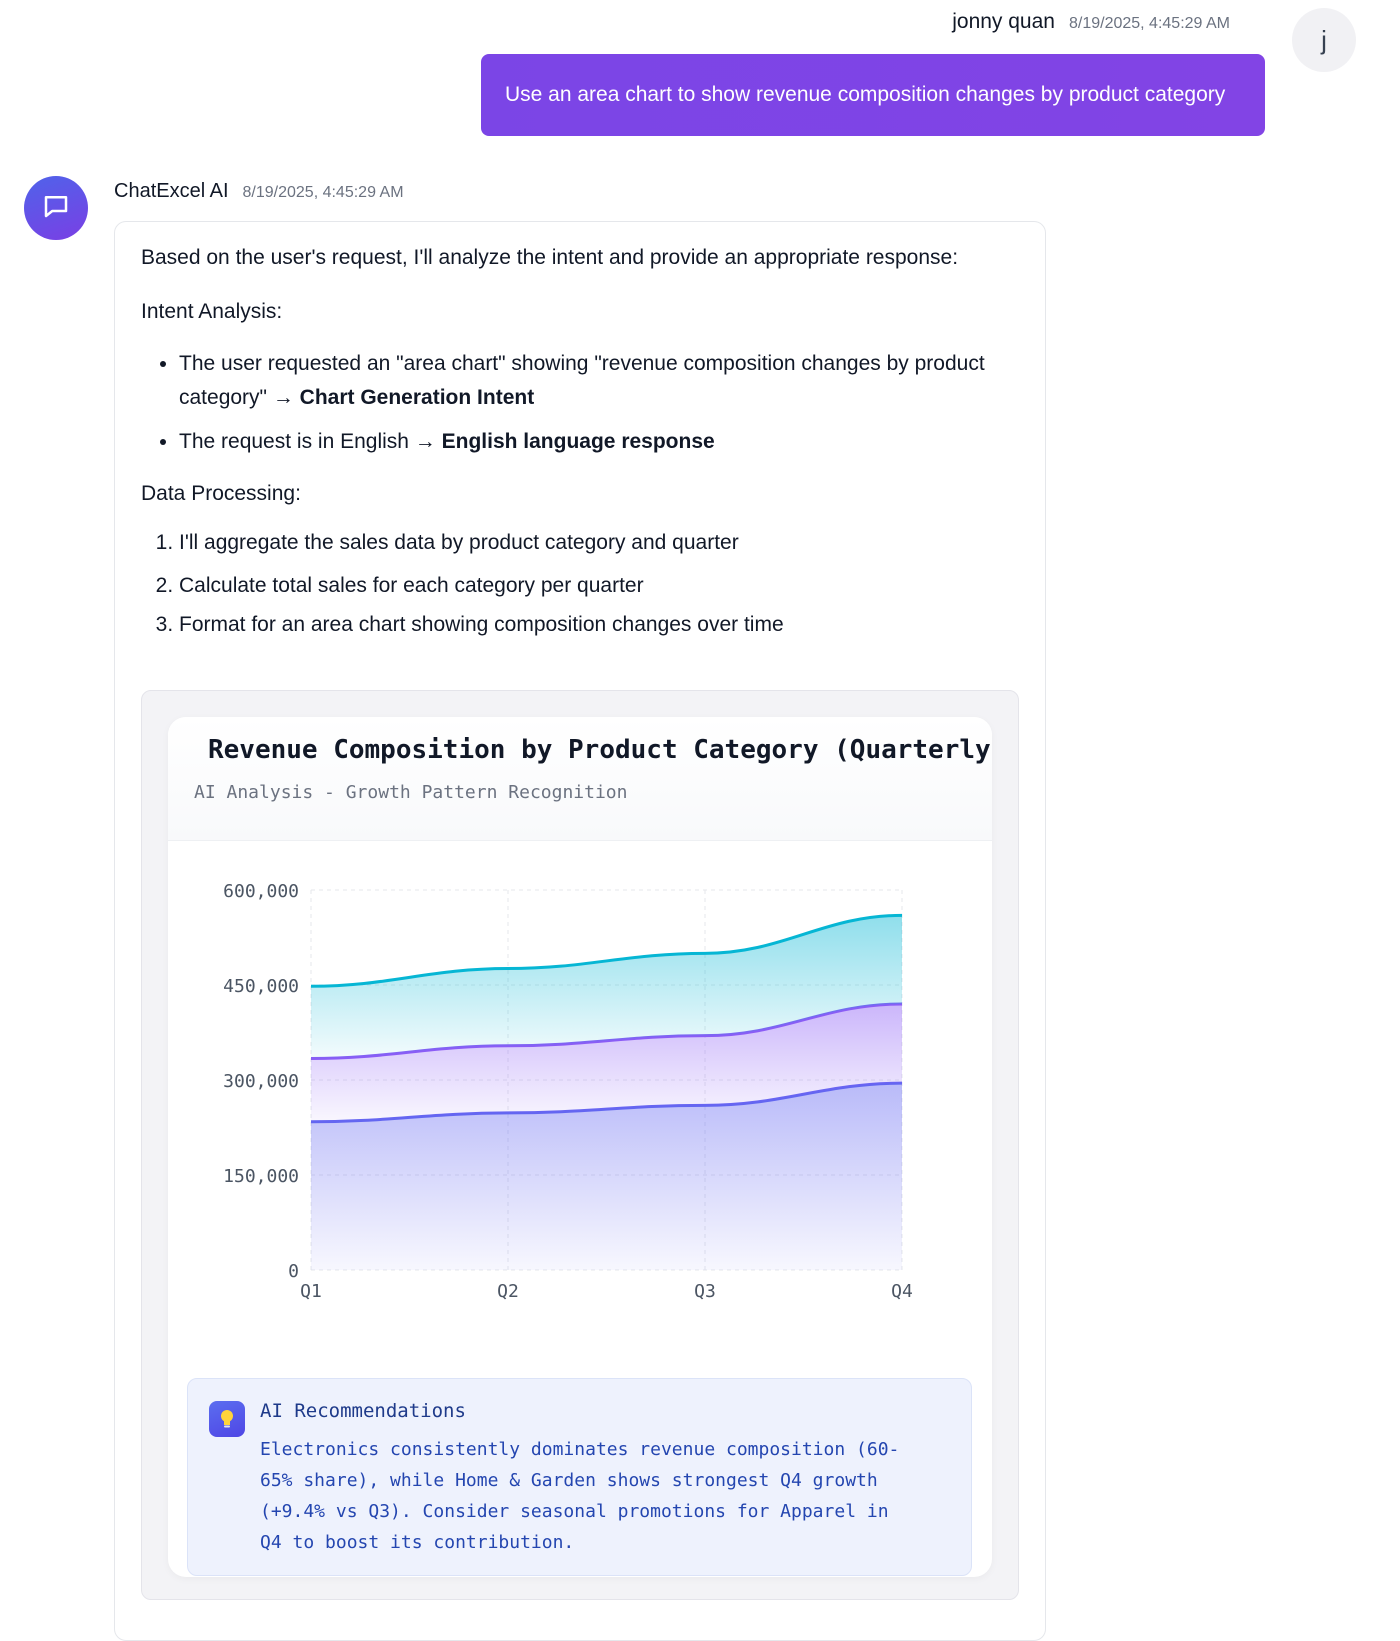 This screenshot has height=1641, width=1400. I want to click on user-avatar: j, so click(1324, 40).